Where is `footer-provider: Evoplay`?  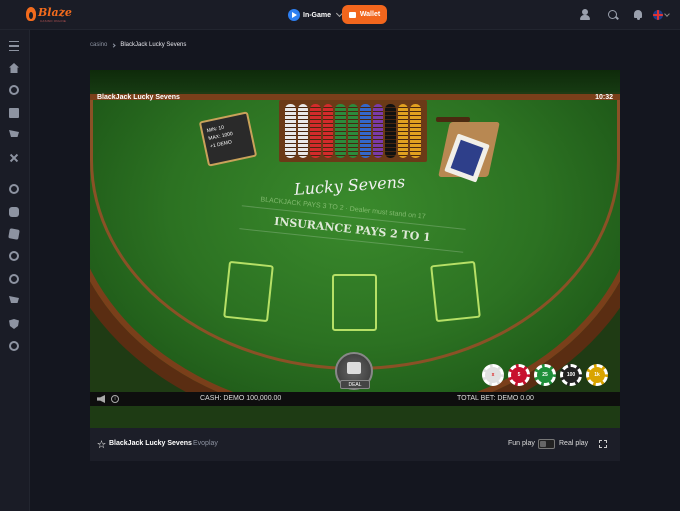 footer-provider: Evoplay is located at coordinates (205, 443).